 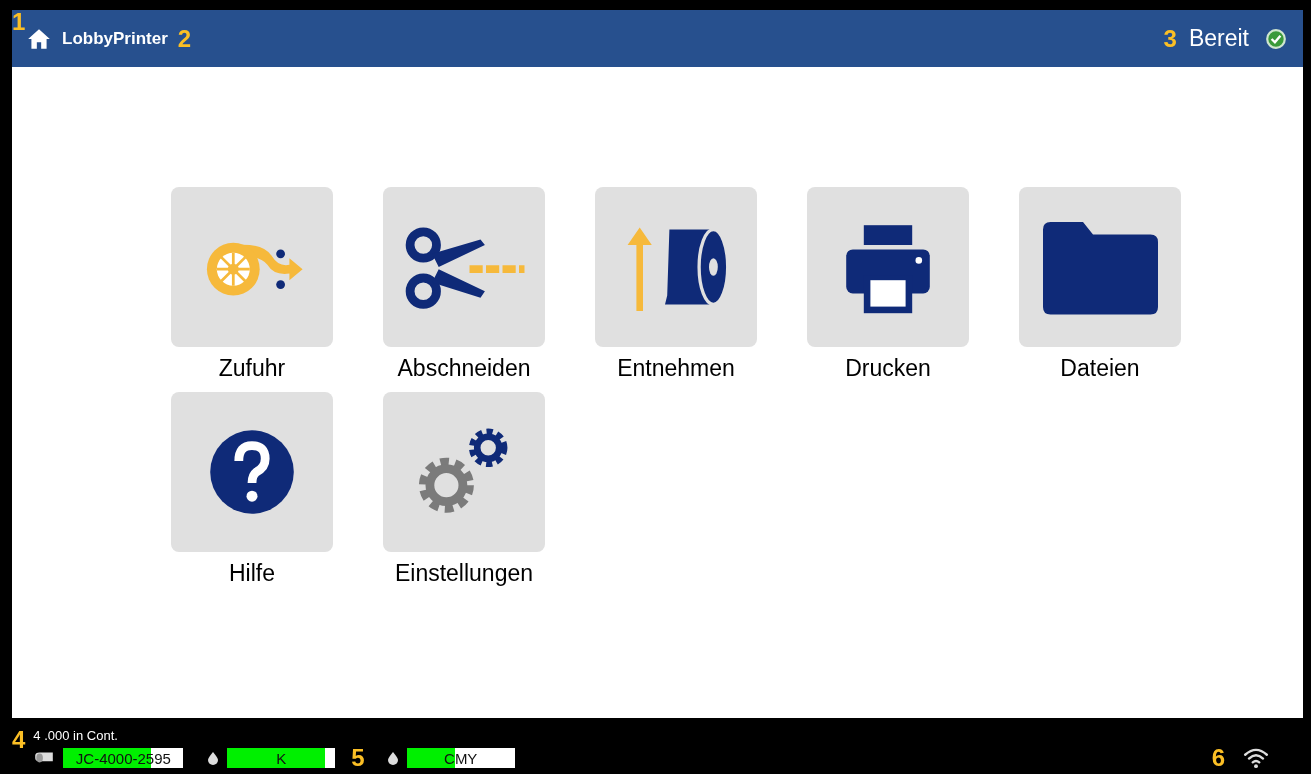 What do you see at coordinates (1170, 38) in the screenshot?
I see `callout-number: 3` at bounding box center [1170, 38].